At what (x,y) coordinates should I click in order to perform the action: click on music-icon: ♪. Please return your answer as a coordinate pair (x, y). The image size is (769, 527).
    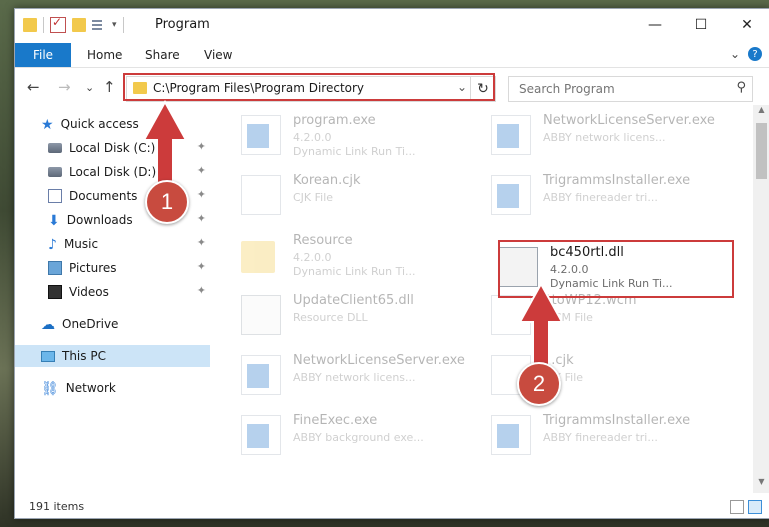
    Looking at the image, I should click on (52, 245).